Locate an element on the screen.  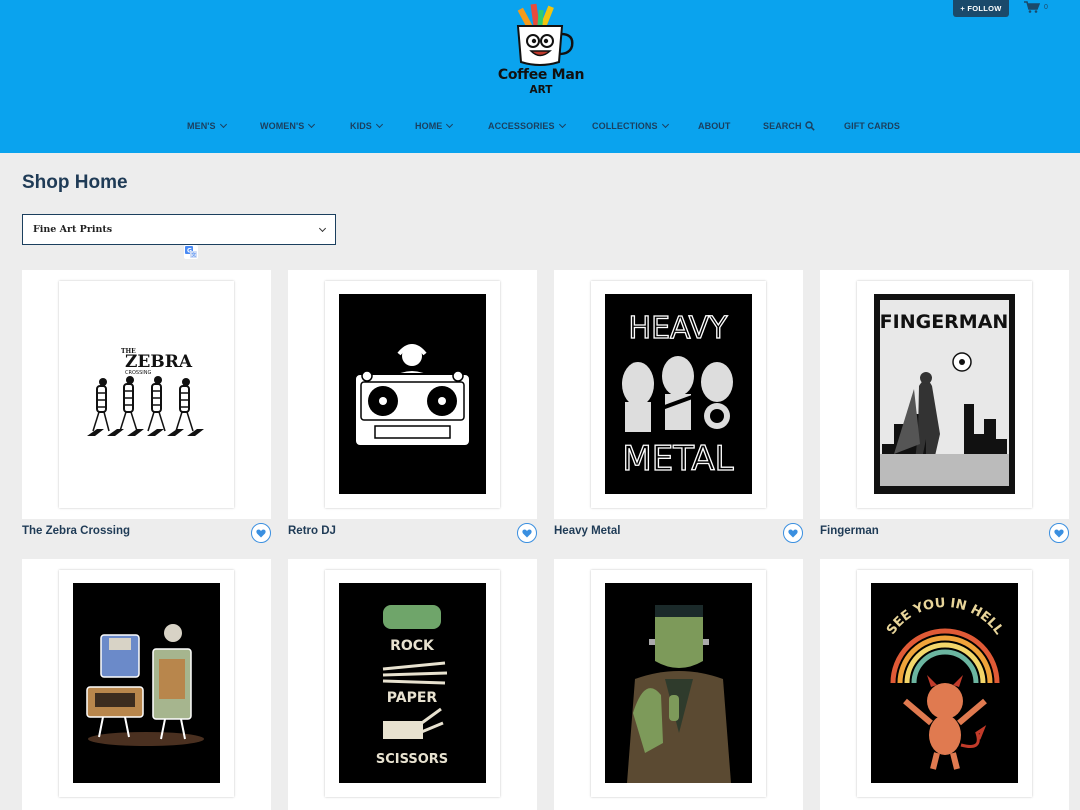
svg-text: CROSSING is located at coordinates (138, 373).